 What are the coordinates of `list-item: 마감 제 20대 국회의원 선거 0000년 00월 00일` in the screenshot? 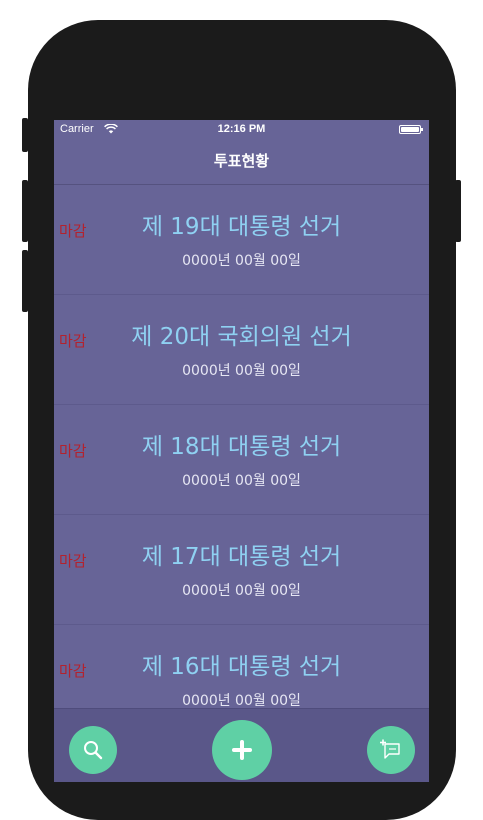 It's located at (241, 350).